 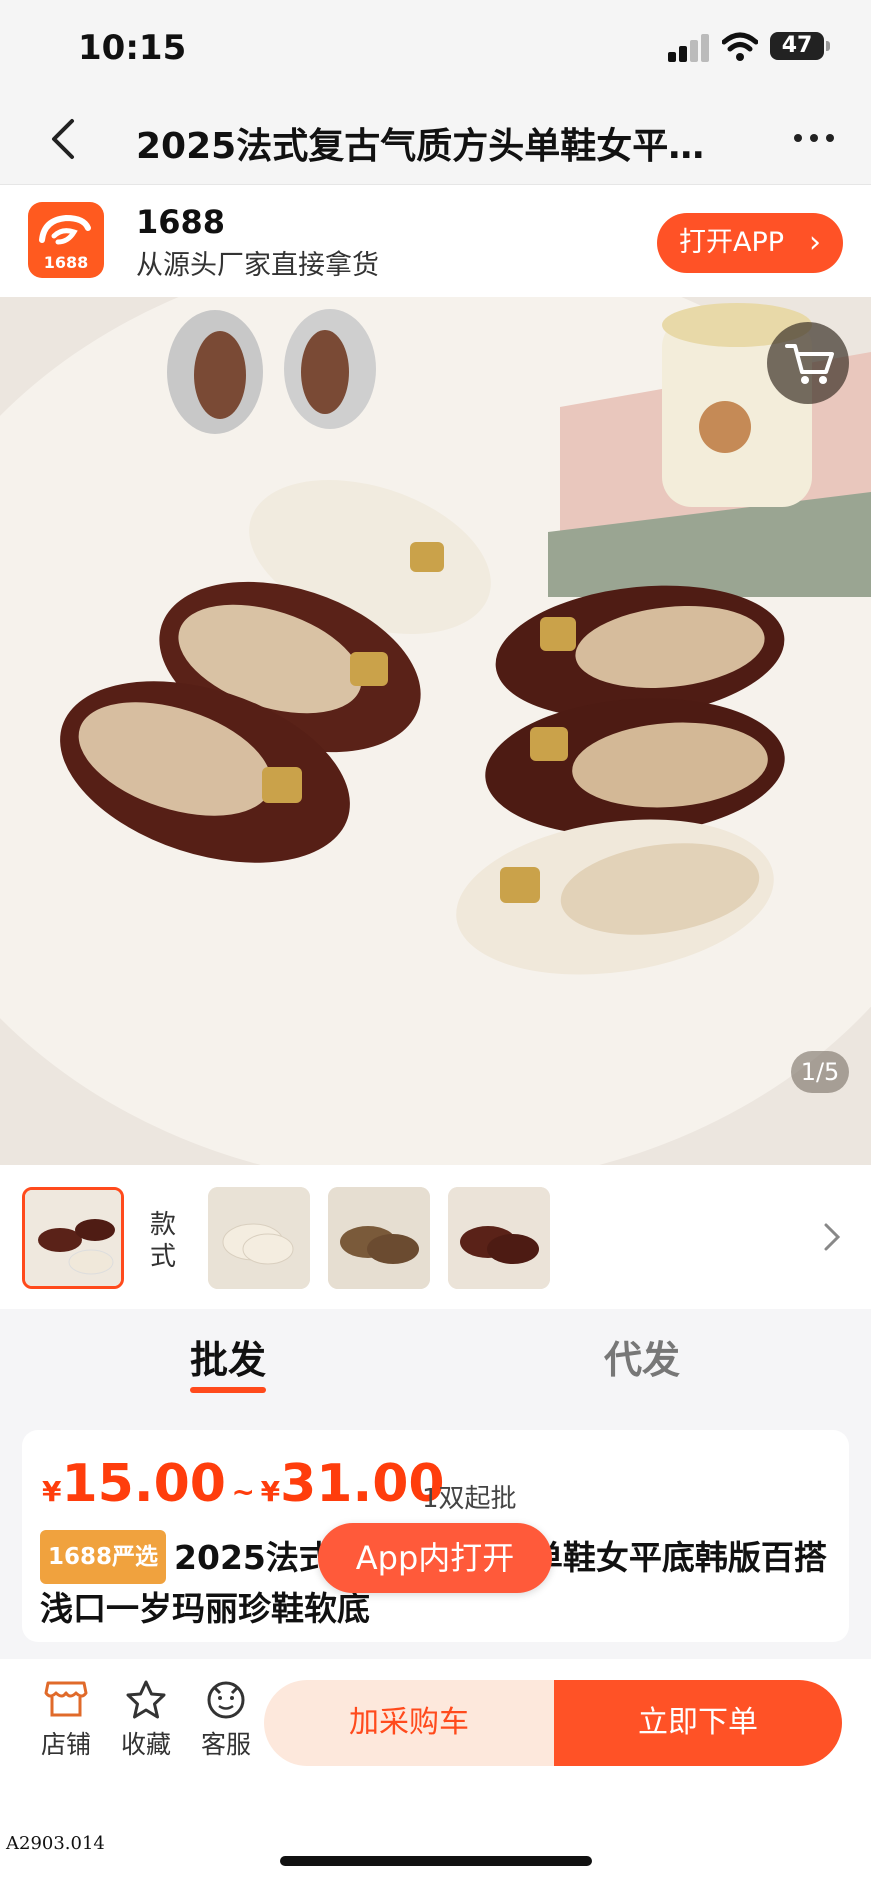 I want to click on price-high: 31.00, so click(x=362, y=1484).